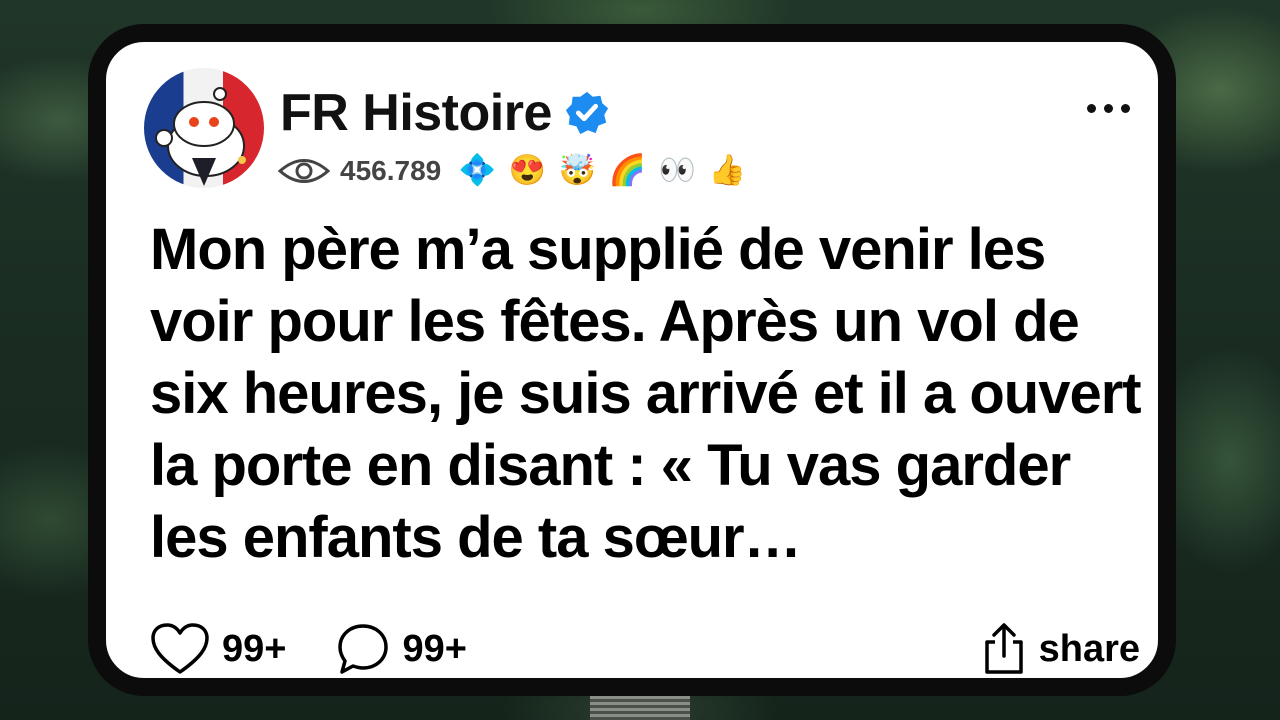 Image resolution: width=1280 pixels, height=720 pixels. Describe the element at coordinates (304, 171) in the screenshot. I see `eye-icon` at that location.